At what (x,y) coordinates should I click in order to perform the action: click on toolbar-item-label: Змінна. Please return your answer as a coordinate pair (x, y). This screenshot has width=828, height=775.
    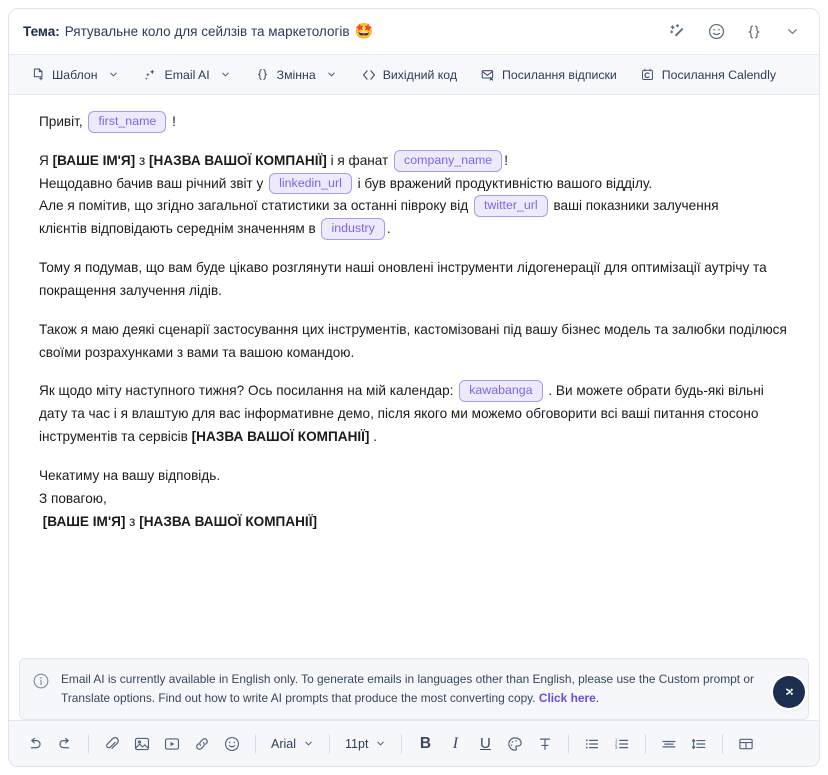
    Looking at the image, I should click on (296, 74).